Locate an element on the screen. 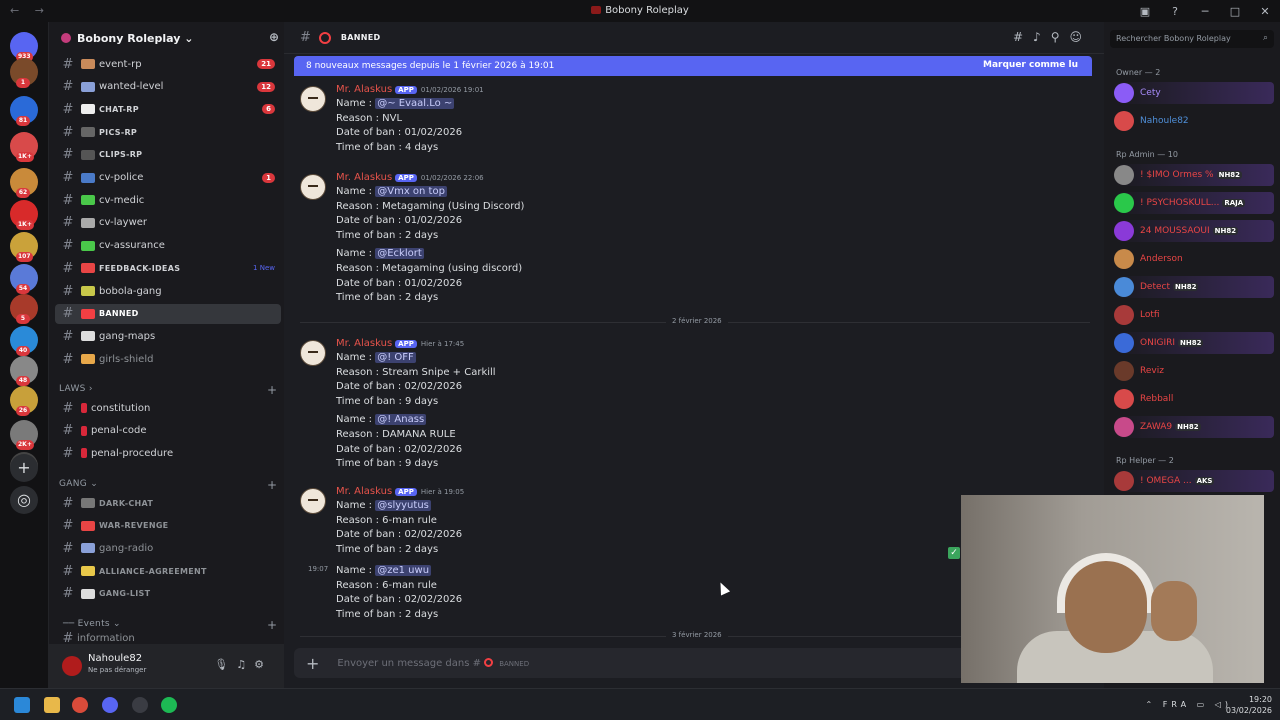 This screenshot has height=720, width=1280. channel-gang-list: # GANG-LIST is located at coordinates (168, 594).